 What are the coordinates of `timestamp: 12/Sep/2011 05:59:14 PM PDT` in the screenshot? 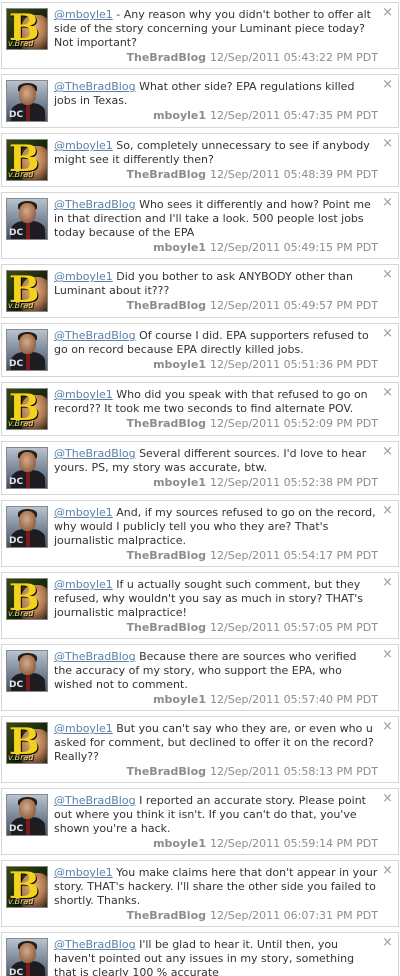 It's located at (294, 843).